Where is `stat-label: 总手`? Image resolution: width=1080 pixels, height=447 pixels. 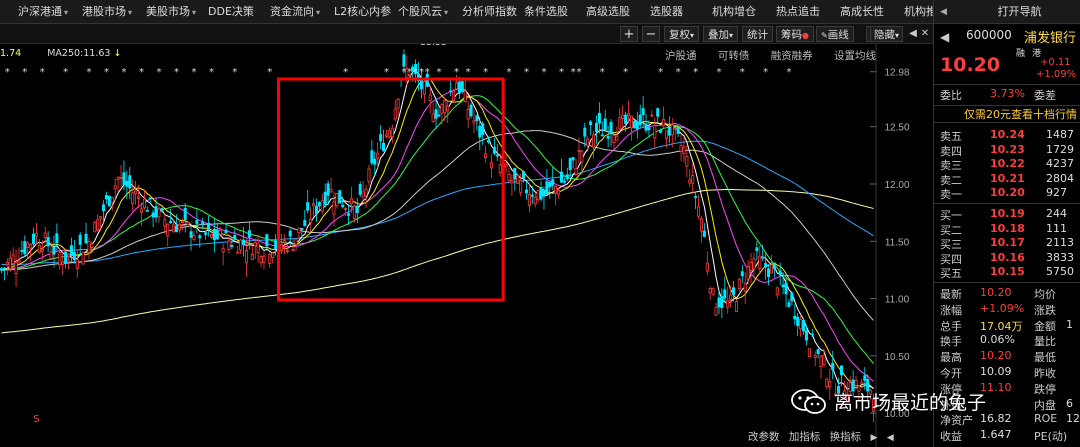
stat-label: 总手 is located at coordinates (951, 326).